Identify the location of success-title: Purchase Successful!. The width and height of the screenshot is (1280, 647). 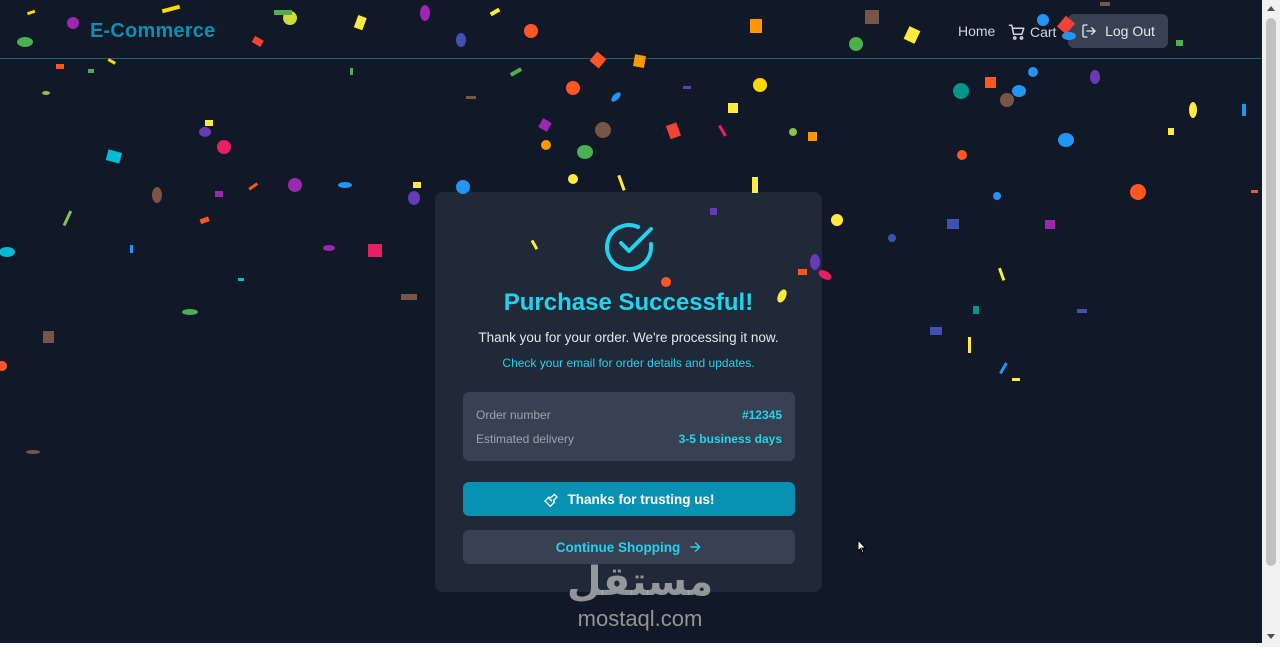
(628, 302).